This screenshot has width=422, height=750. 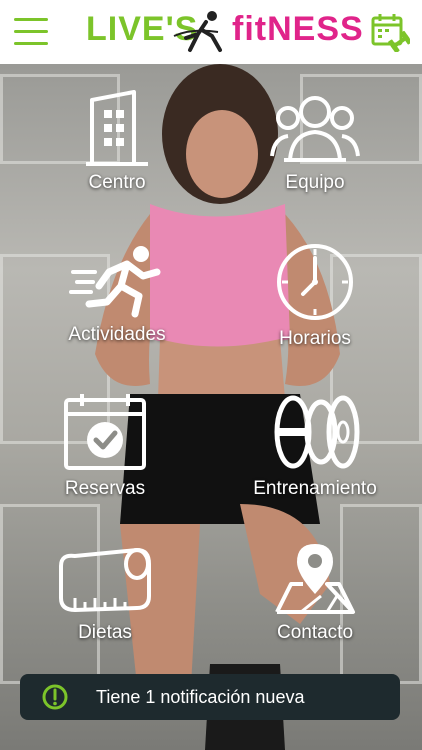 I want to click on menu-item-entrenamiento: Entrenamiento, so click(x=315, y=457).